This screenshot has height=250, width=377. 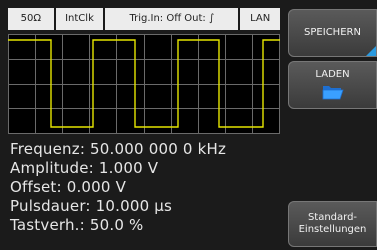 I want to click on offset-readout: Offset: 0.000 V, so click(x=145, y=187).